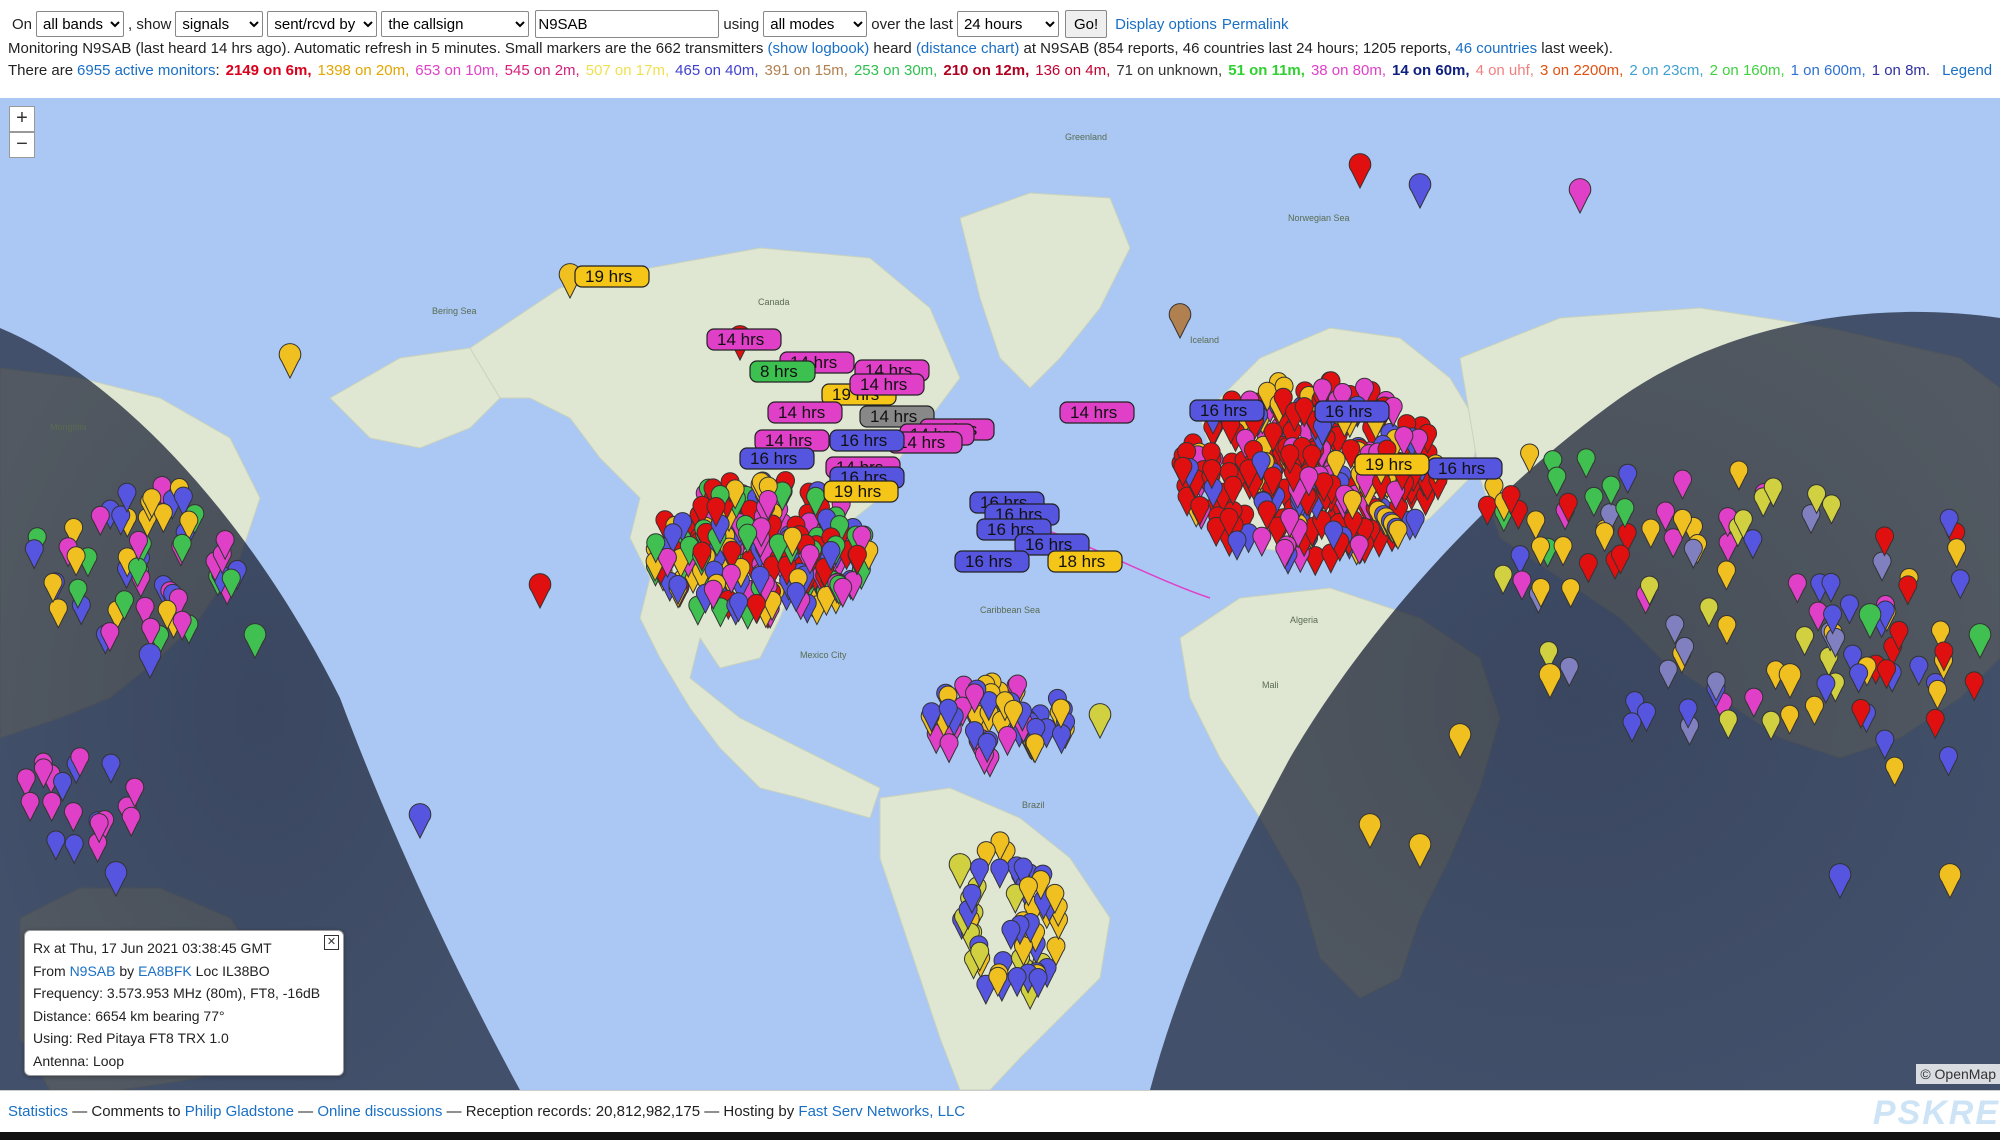  Describe the element at coordinates (38, 1111) in the screenshot. I see `statistics-link: Statistics` at that location.